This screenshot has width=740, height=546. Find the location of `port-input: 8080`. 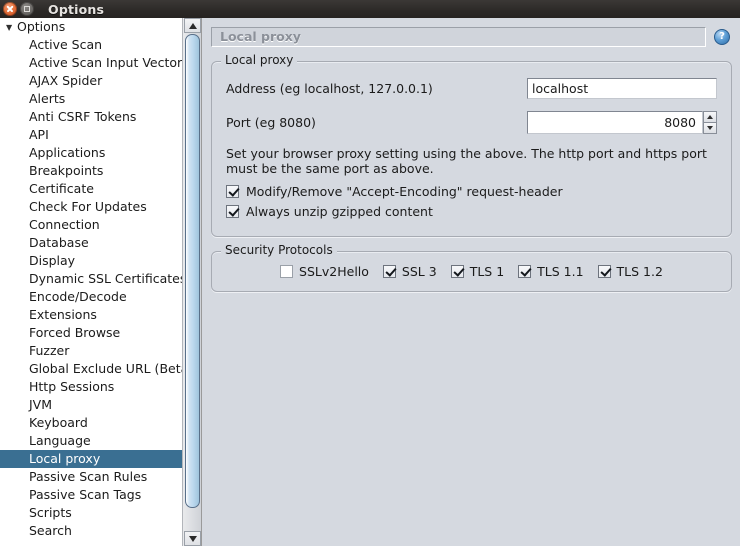

port-input: 8080 is located at coordinates (615, 122).